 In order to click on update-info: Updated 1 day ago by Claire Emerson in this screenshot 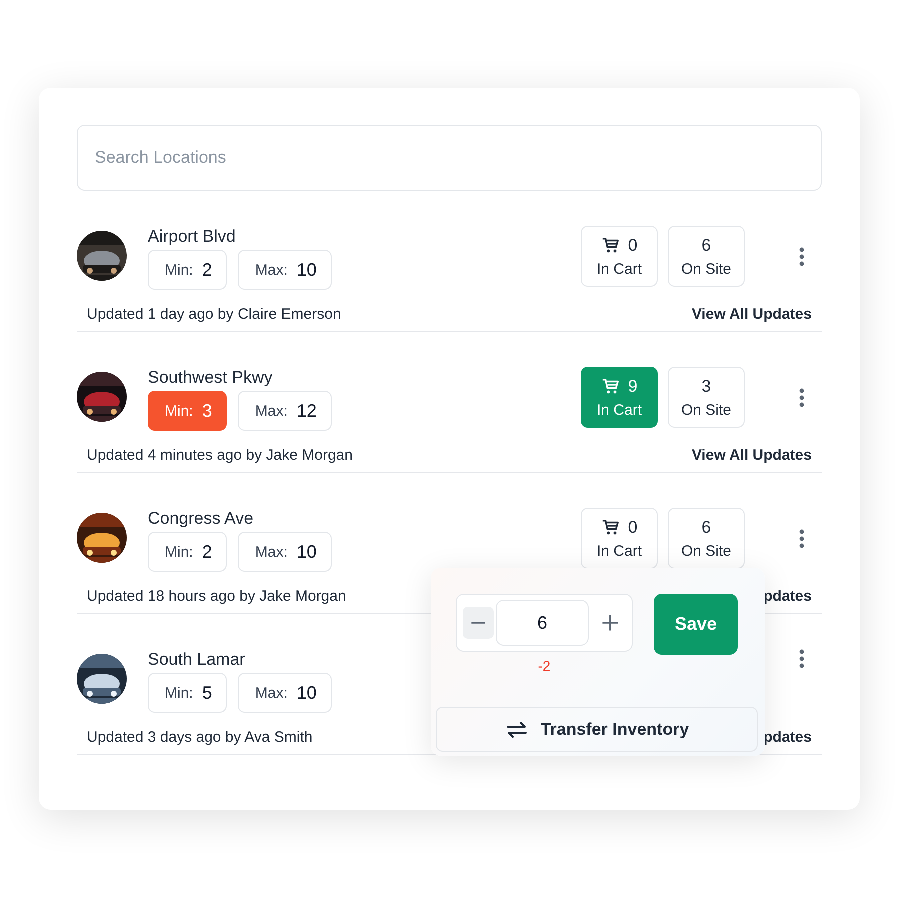, I will do `click(214, 314)`.